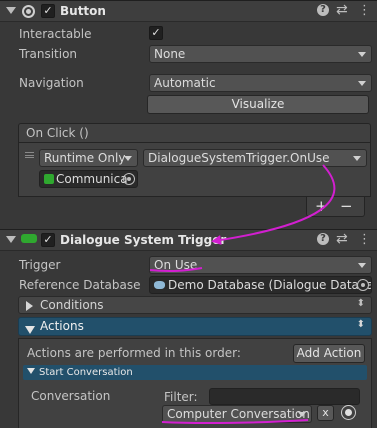 This screenshot has width=377, height=428. I want to click on annotation-underline-trigger, so click(176, 270).